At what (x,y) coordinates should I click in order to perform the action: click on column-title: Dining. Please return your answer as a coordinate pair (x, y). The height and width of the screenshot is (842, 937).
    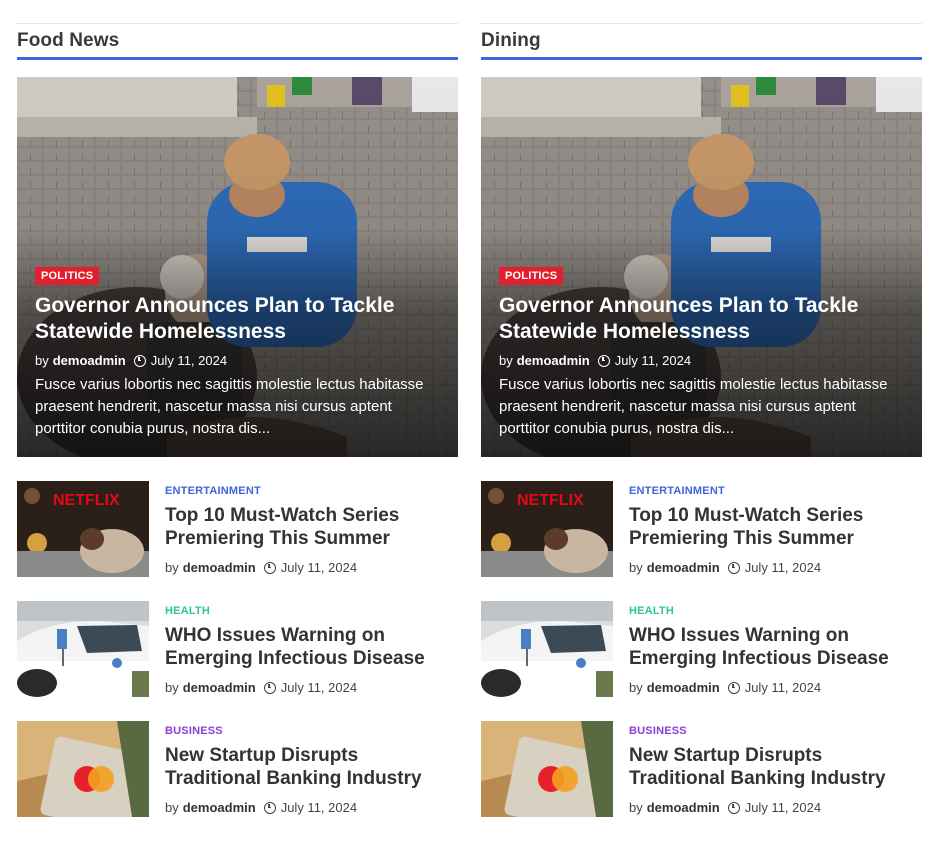
    Looking at the image, I should click on (511, 41).